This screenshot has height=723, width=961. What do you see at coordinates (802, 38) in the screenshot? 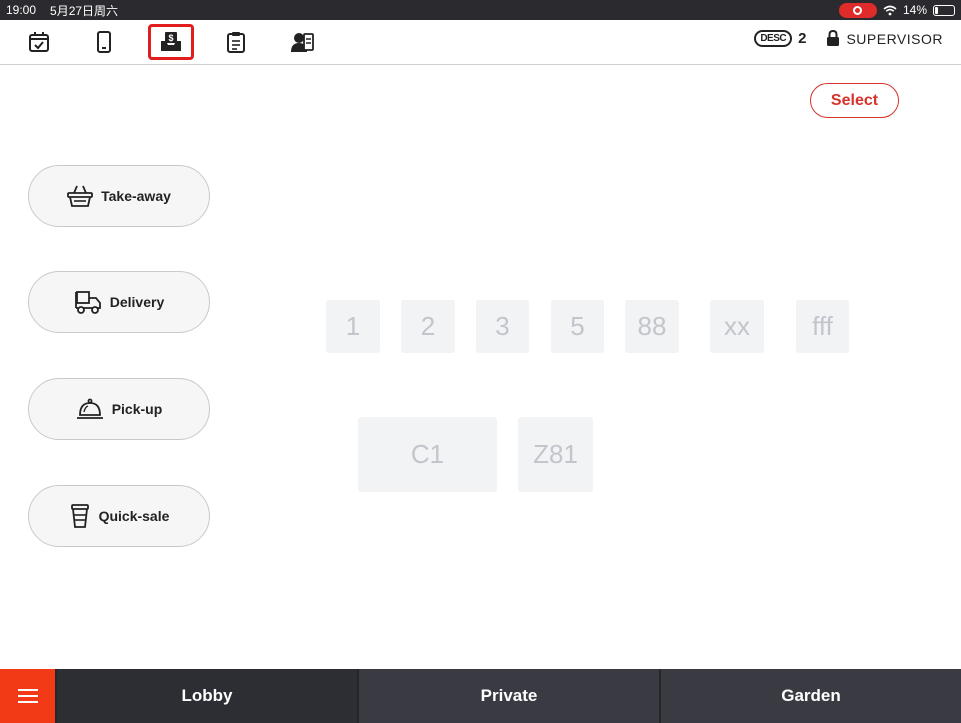
I see `desc-count: 2` at bounding box center [802, 38].